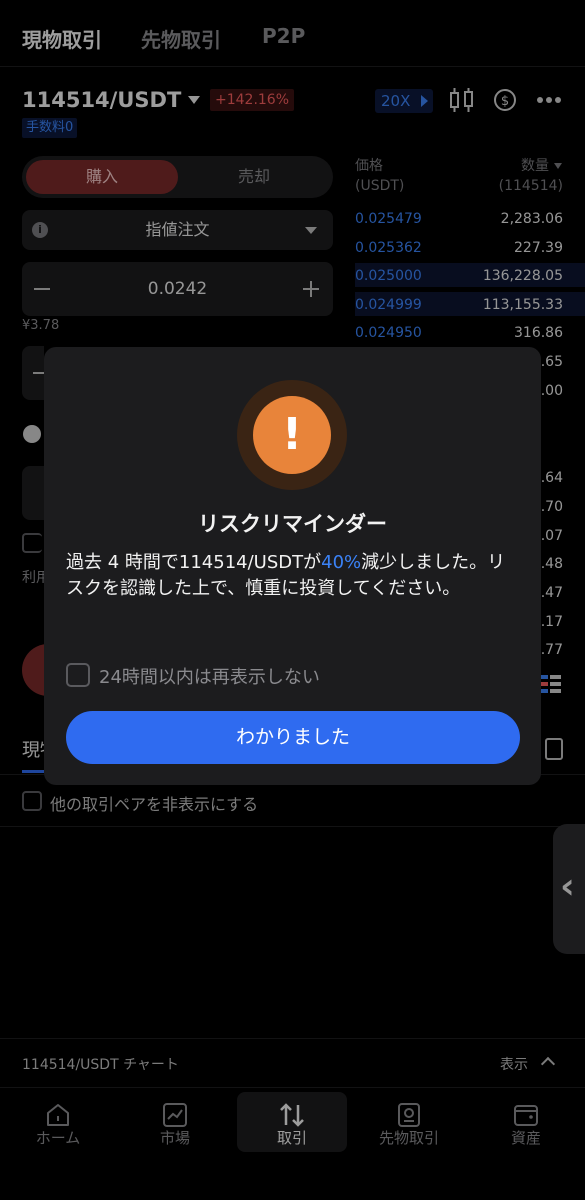 The width and height of the screenshot is (585, 1200). I want to click on dont-show-checkbox, so click(78, 675).